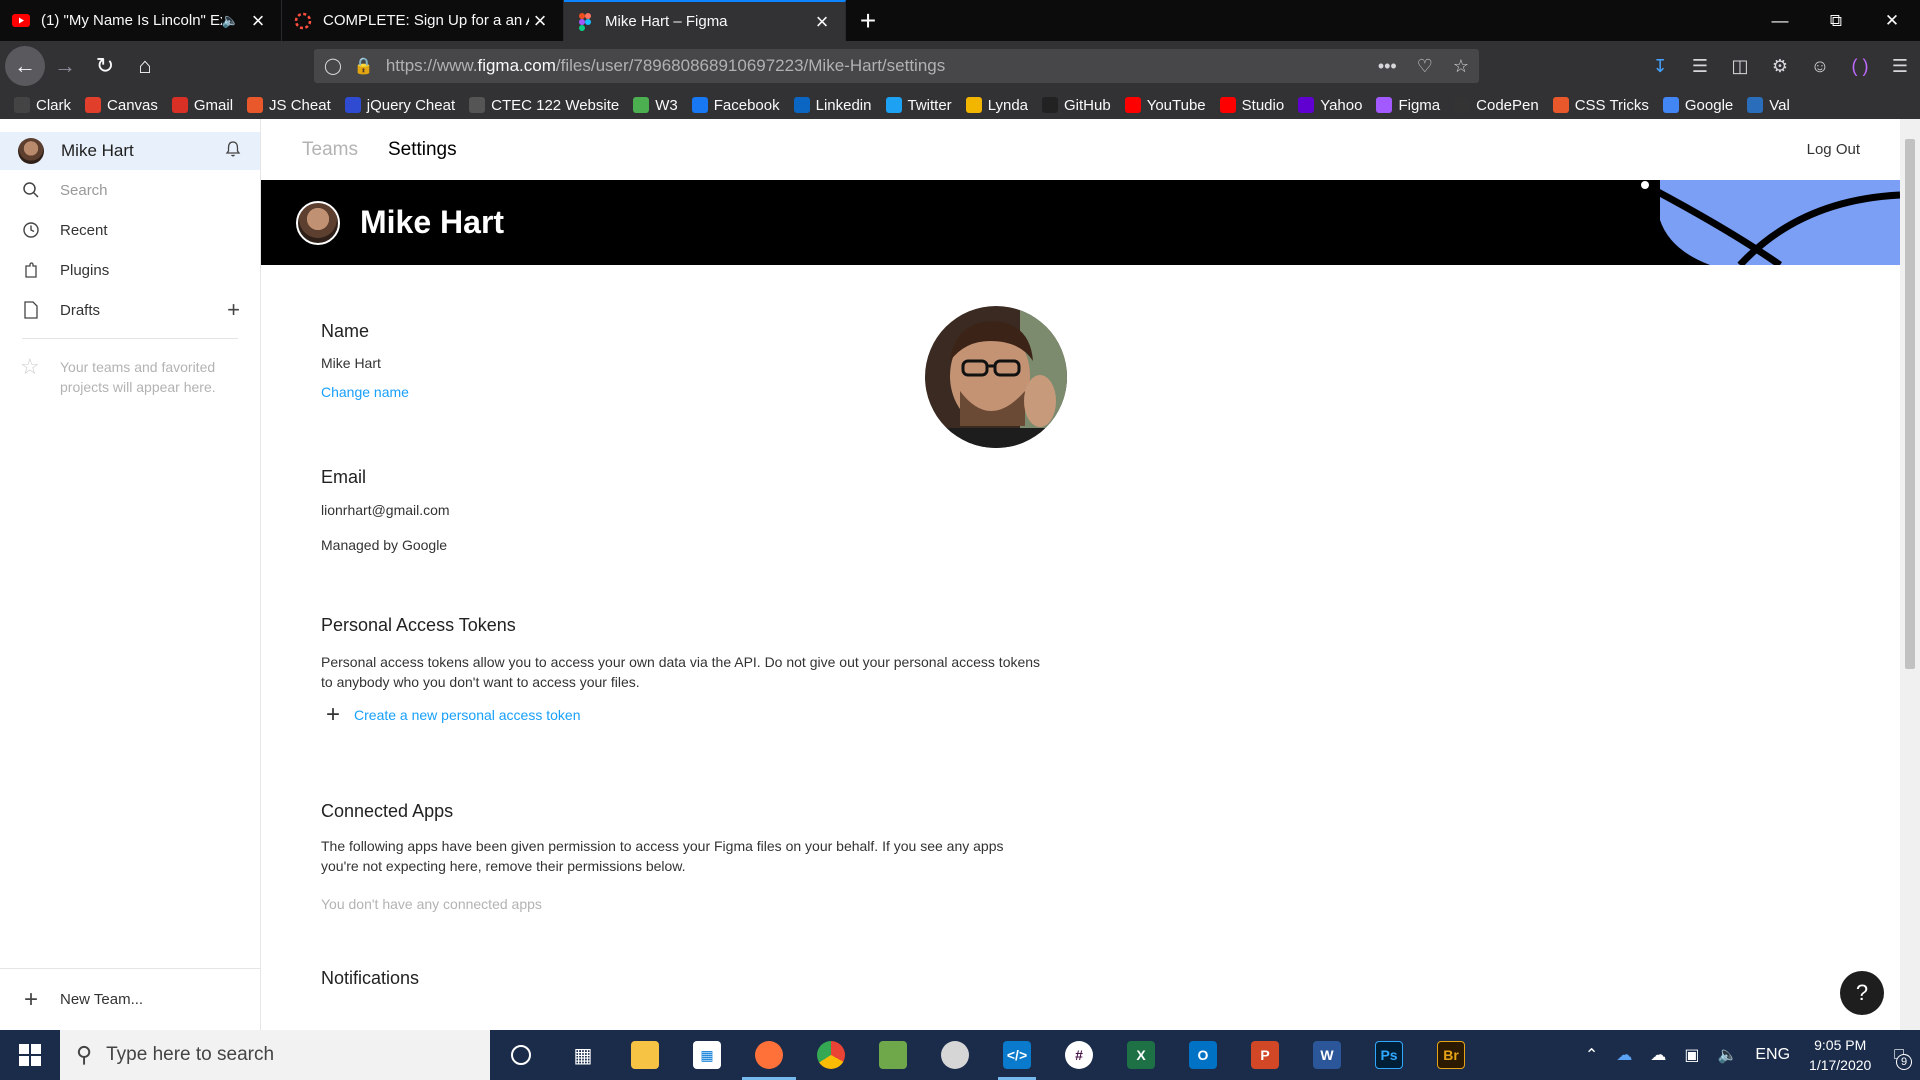  I want to click on taskbar-store: ▦, so click(707, 1055).